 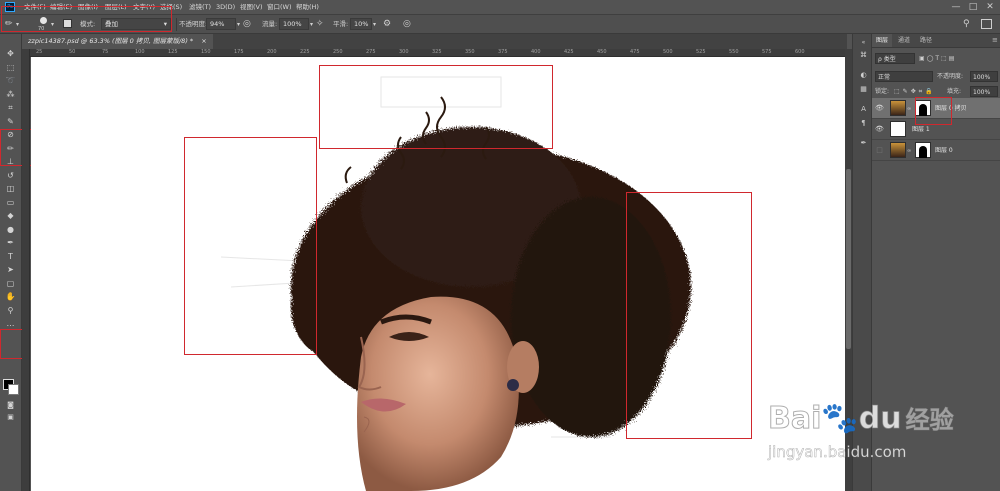 What do you see at coordinates (361, 24) in the screenshot?
I see `smooth-field: 10%` at bounding box center [361, 24].